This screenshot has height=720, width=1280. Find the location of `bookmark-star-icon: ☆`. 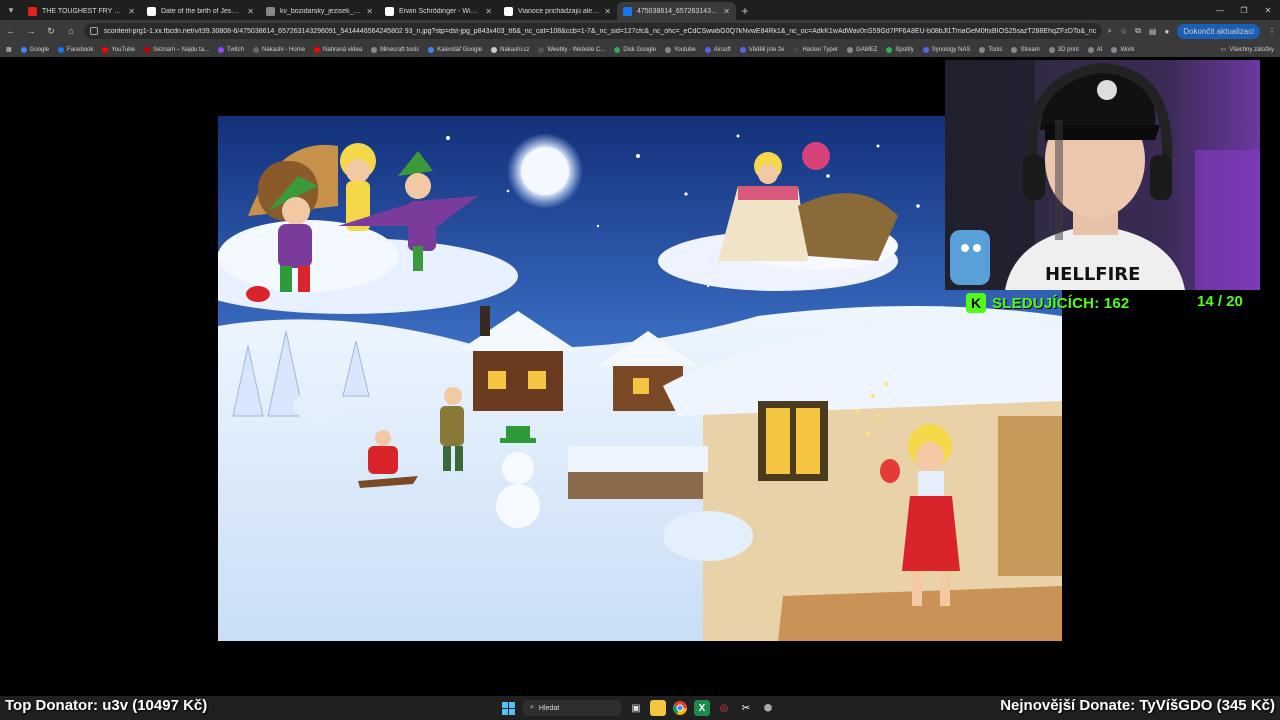

bookmark-star-icon: ☆ is located at coordinates (1123, 31).